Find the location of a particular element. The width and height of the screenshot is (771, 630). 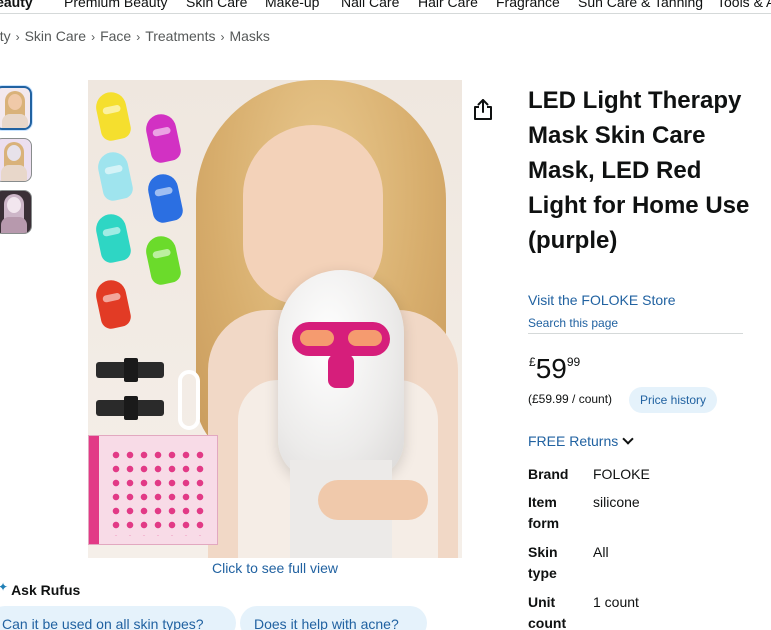

price-fraction: 99 is located at coordinates (573, 362).